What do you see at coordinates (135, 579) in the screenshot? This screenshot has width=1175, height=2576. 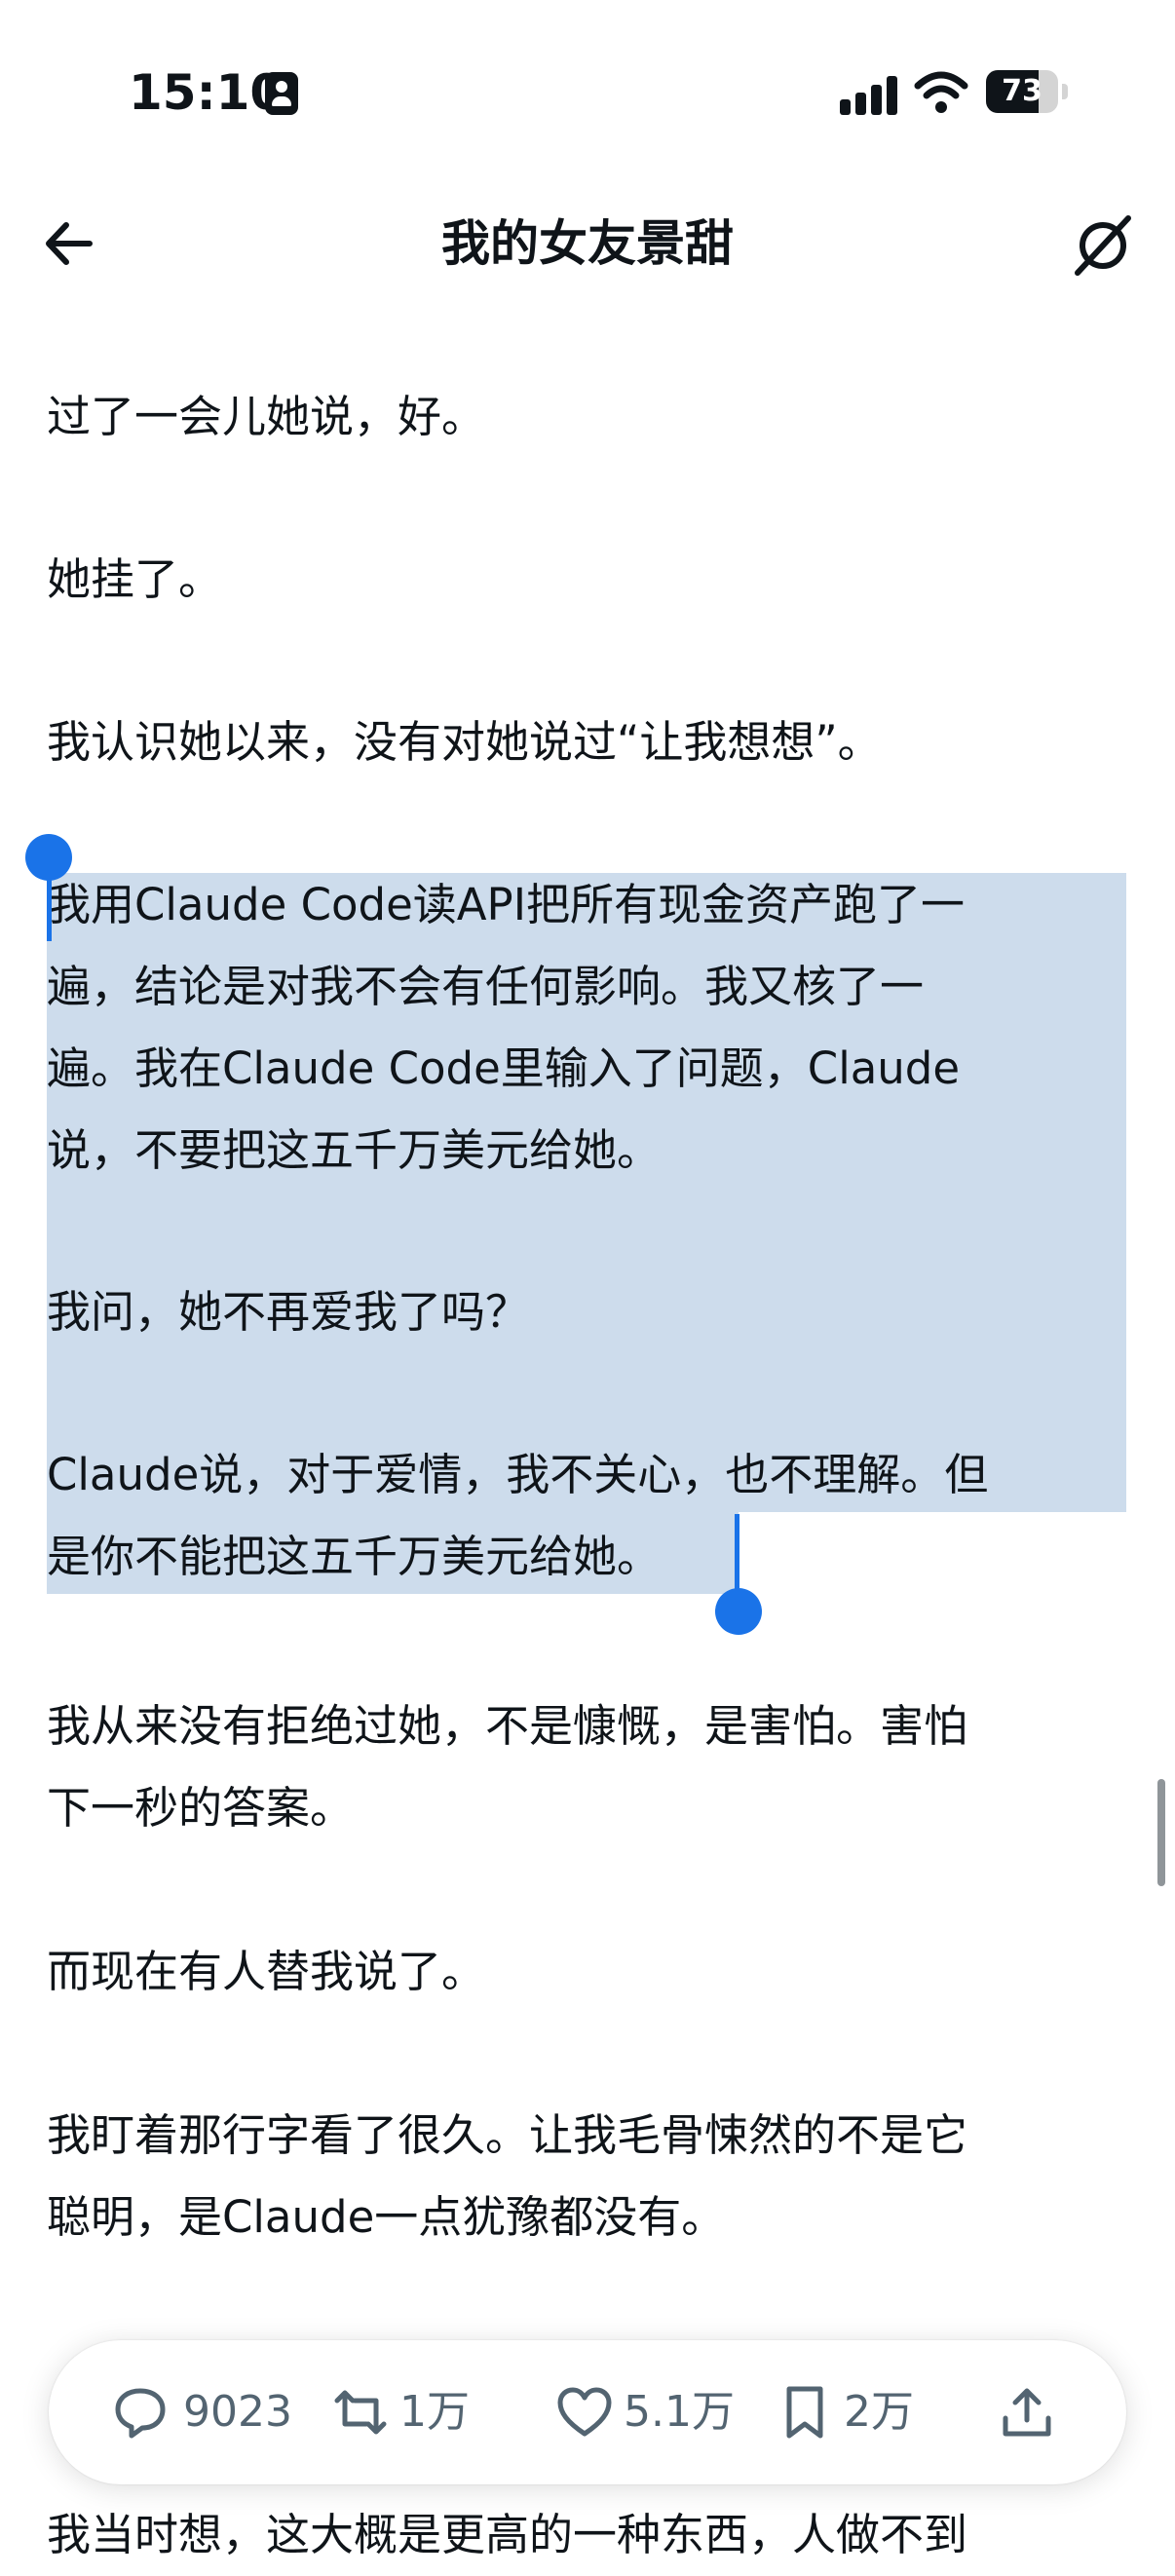 I see `article-paragraph: 她挂了。` at bounding box center [135, 579].